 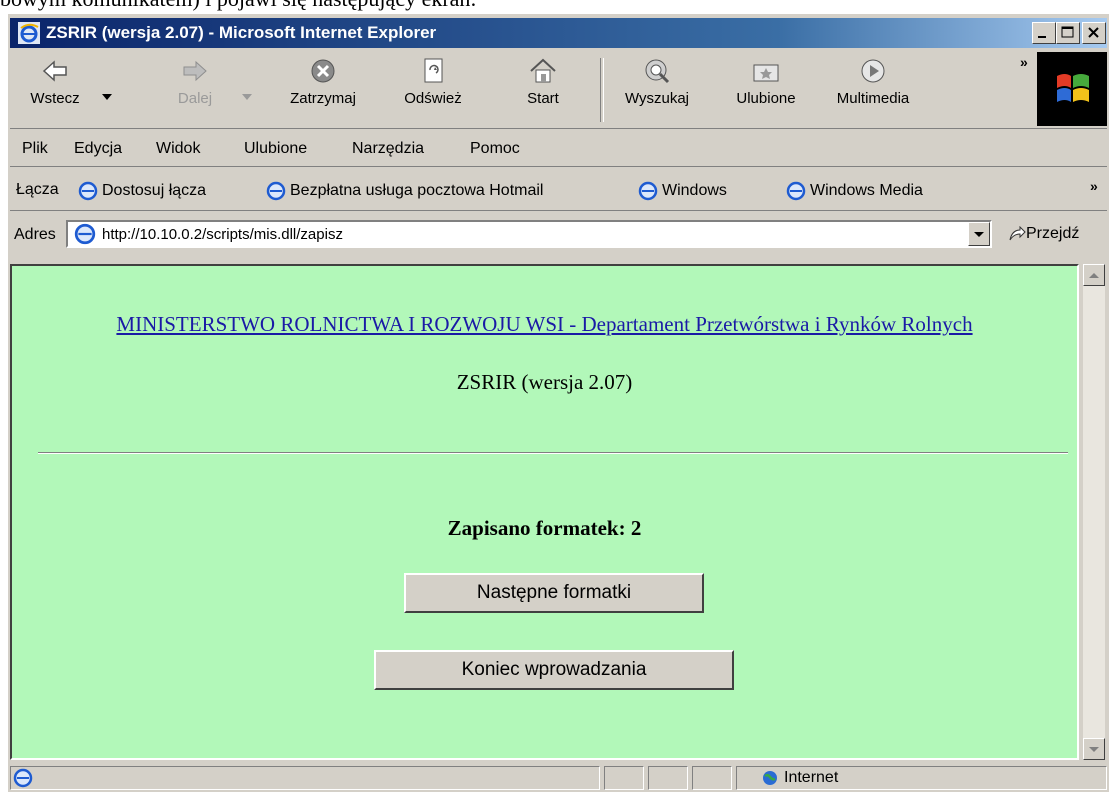 I want to click on back-arrow-icon, so click(x=54, y=71).